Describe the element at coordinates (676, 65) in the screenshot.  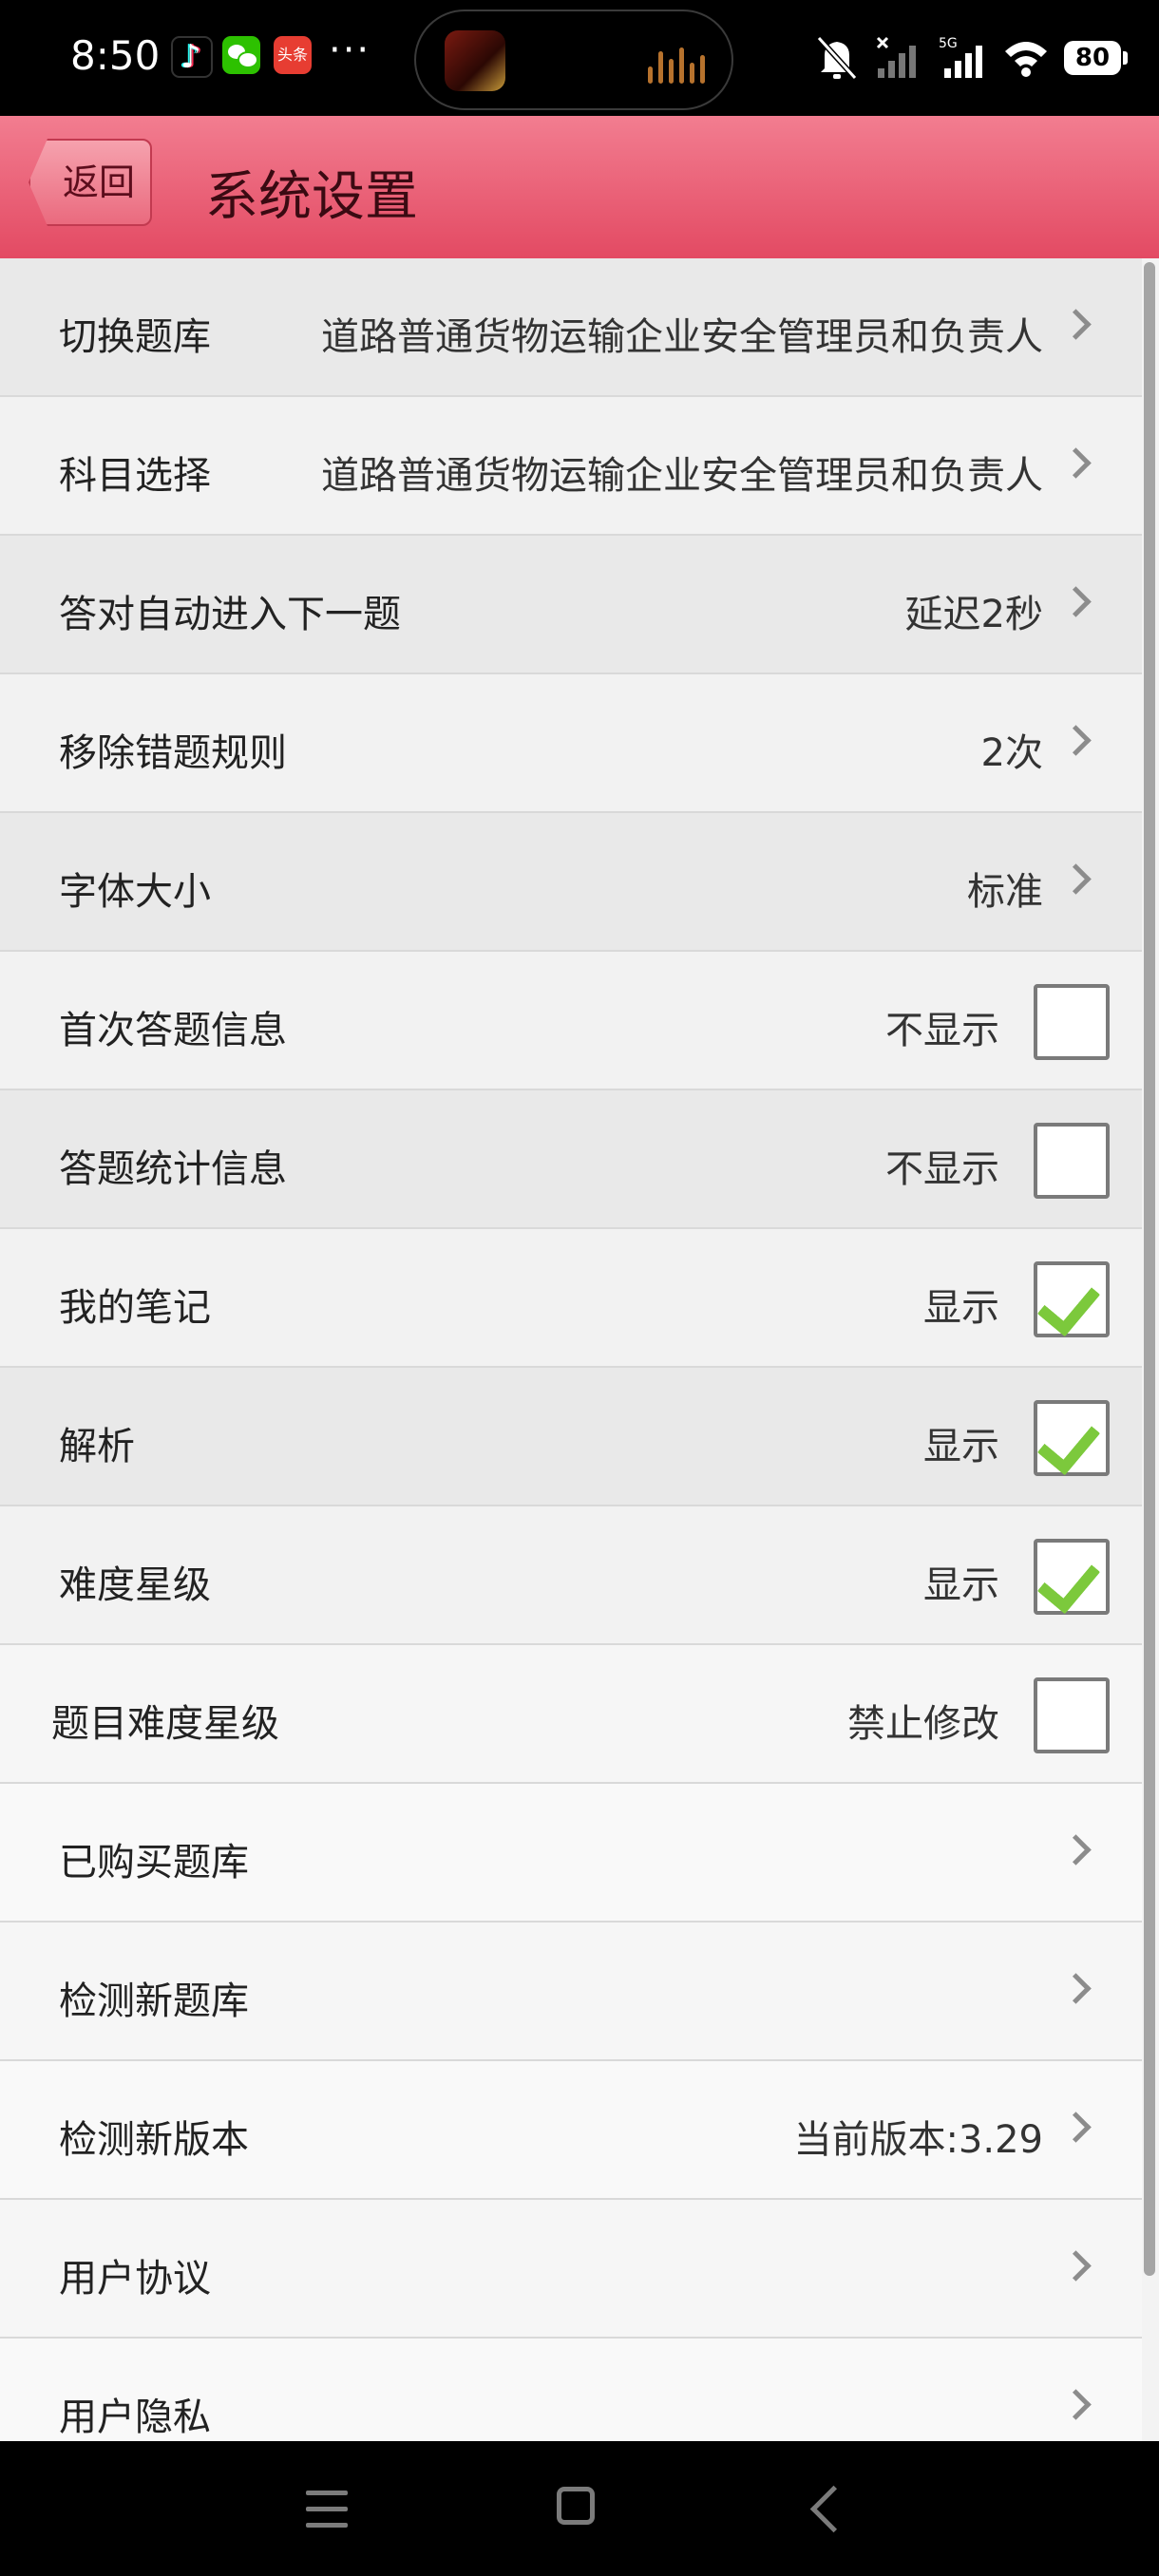
I see `audio-wave-icon` at that location.